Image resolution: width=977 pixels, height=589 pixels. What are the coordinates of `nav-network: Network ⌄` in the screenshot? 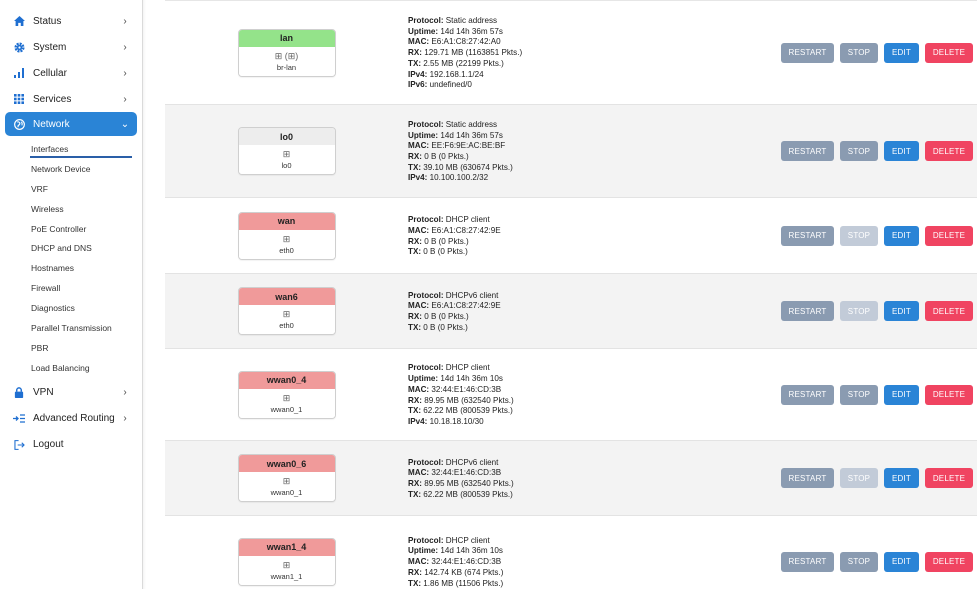 It's located at (71, 124).